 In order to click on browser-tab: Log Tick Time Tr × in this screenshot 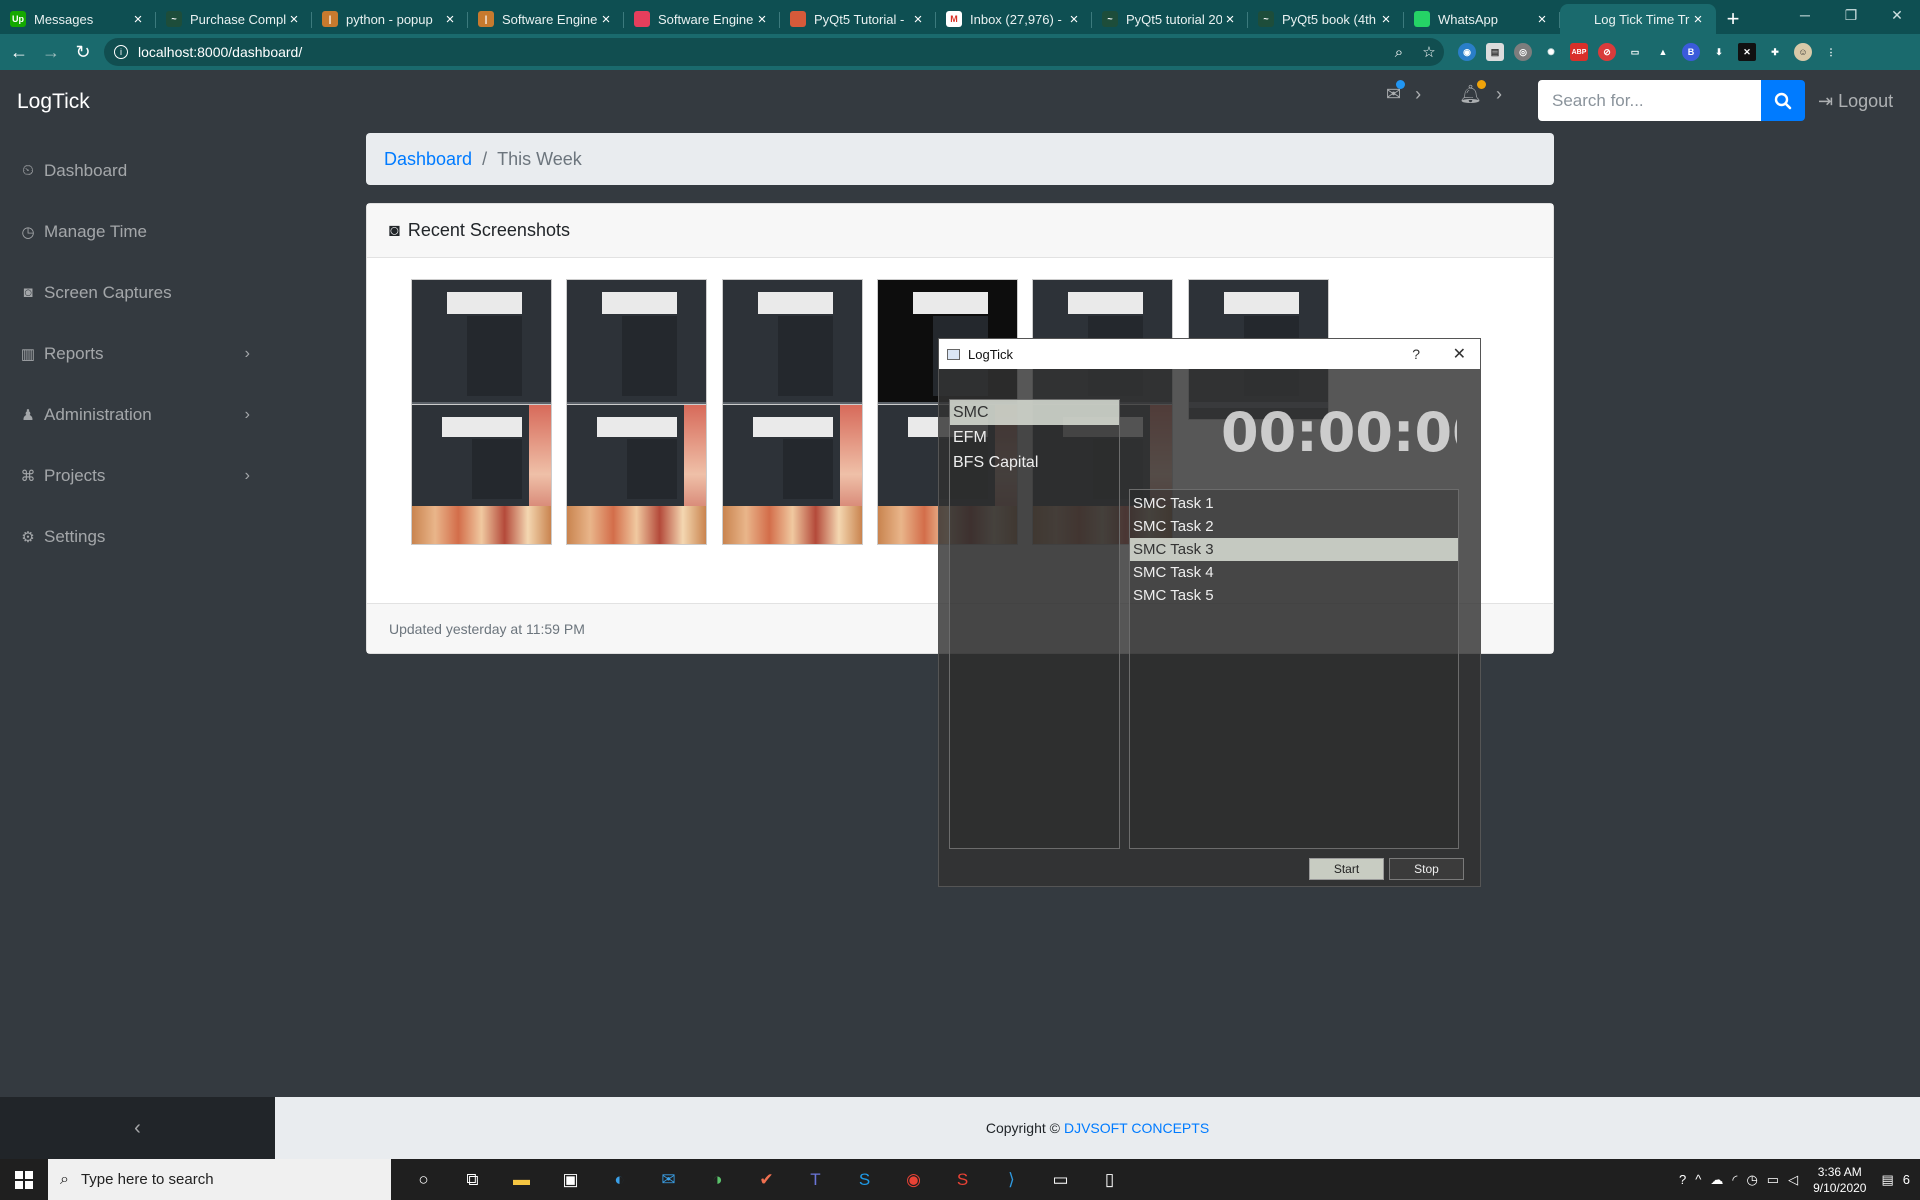, I will do `click(1638, 19)`.